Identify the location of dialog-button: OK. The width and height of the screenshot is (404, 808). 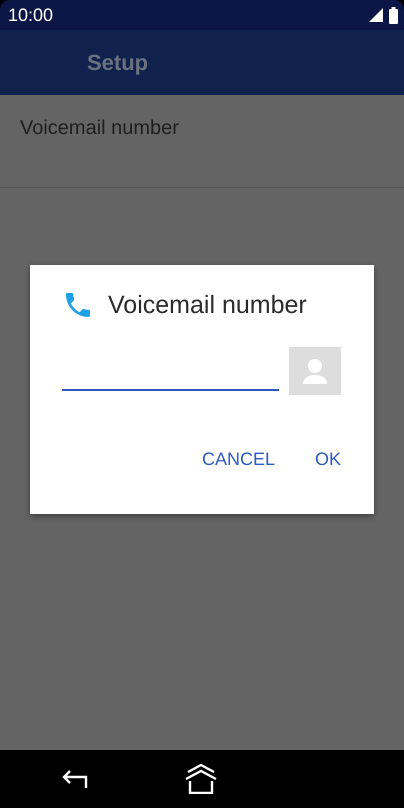
(327, 459).